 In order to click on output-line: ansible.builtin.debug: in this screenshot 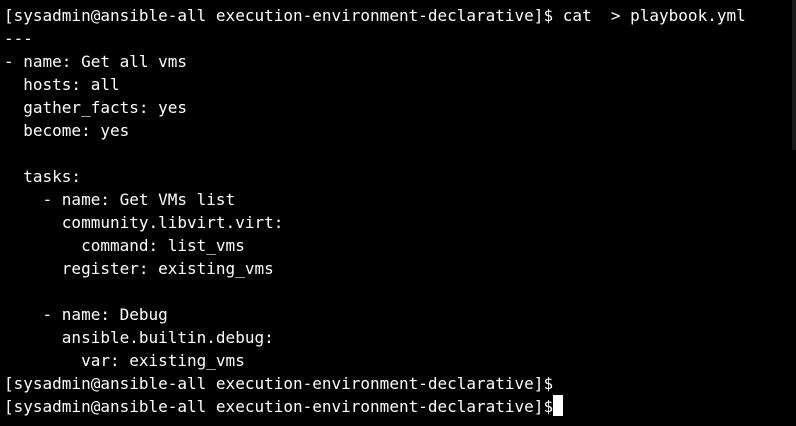, I will do `click(139, 337)`.